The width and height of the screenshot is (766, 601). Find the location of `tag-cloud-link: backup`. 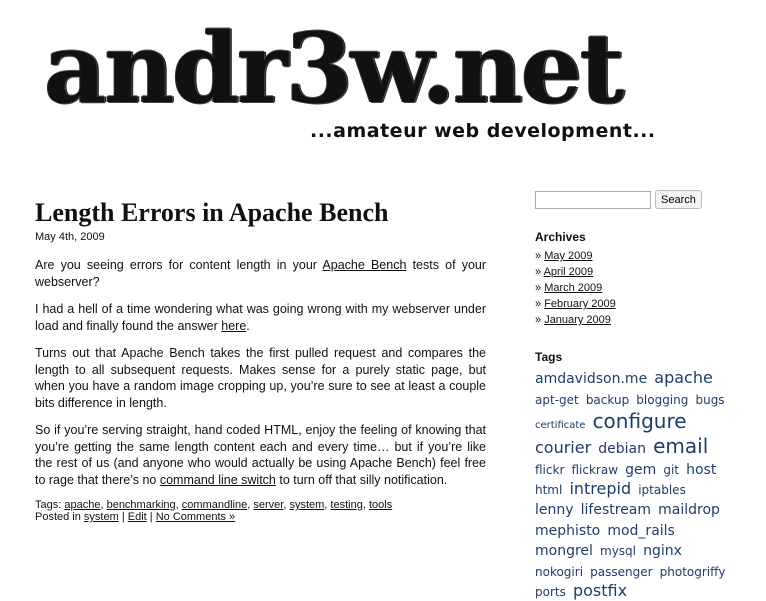

tag-cloud-link: backup is located at coordinates (607, 400).